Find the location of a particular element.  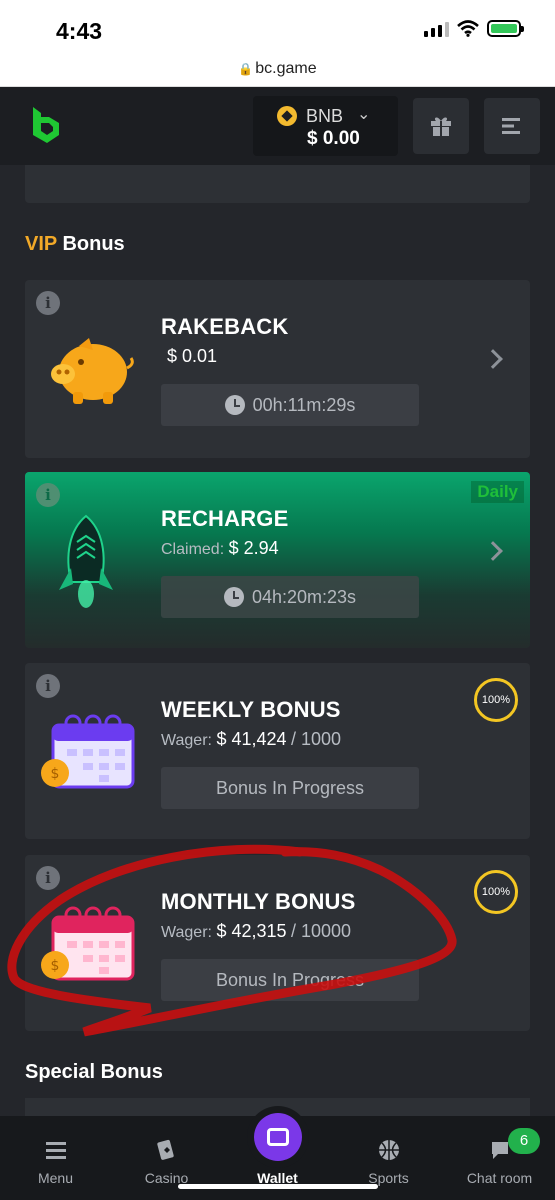

url-text: bc.game is located at coordinates (286, 68).